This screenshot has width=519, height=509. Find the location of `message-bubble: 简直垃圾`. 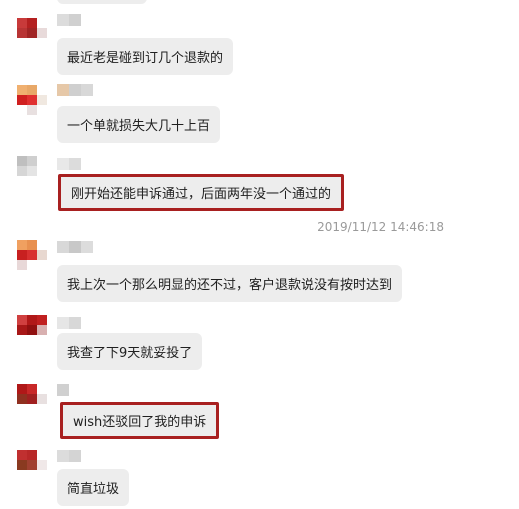

message-bubble: 简直垃圾 is located at coordinates (93, 487).